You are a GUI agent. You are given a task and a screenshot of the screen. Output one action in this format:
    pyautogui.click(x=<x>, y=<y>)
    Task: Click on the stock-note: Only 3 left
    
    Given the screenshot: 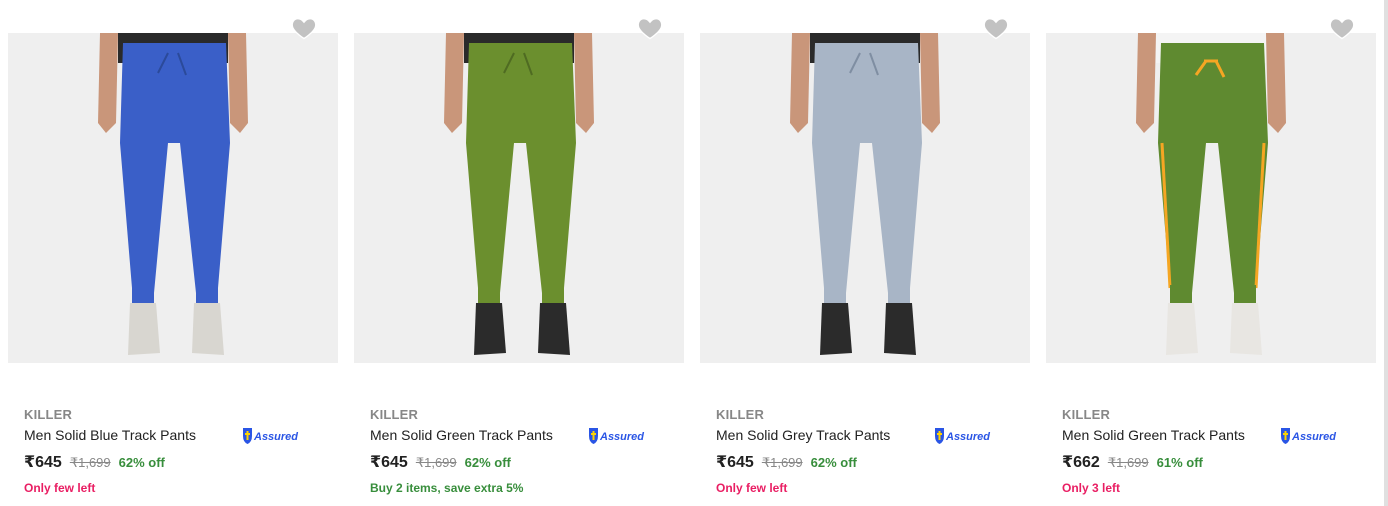 What is the action you would take?
    pyautogui.click(x=1091, y=488)
    